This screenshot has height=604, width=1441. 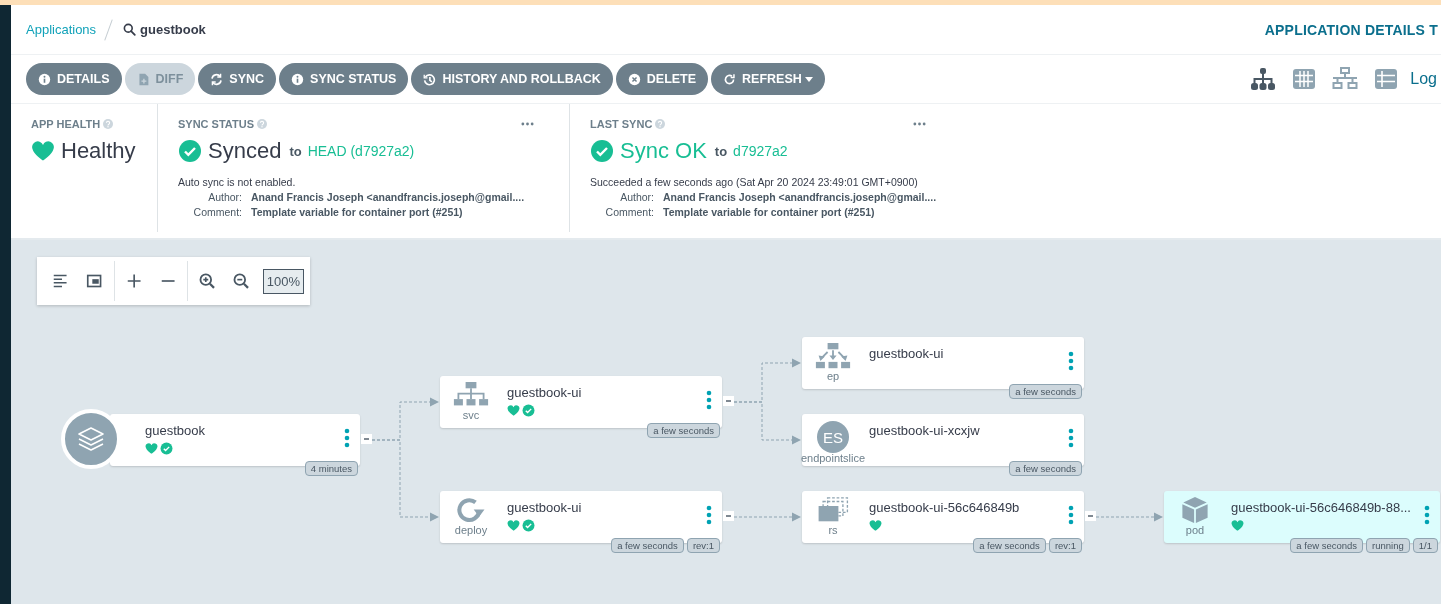 I want to click on health-status: Healthy, so click(x=98, y=151).